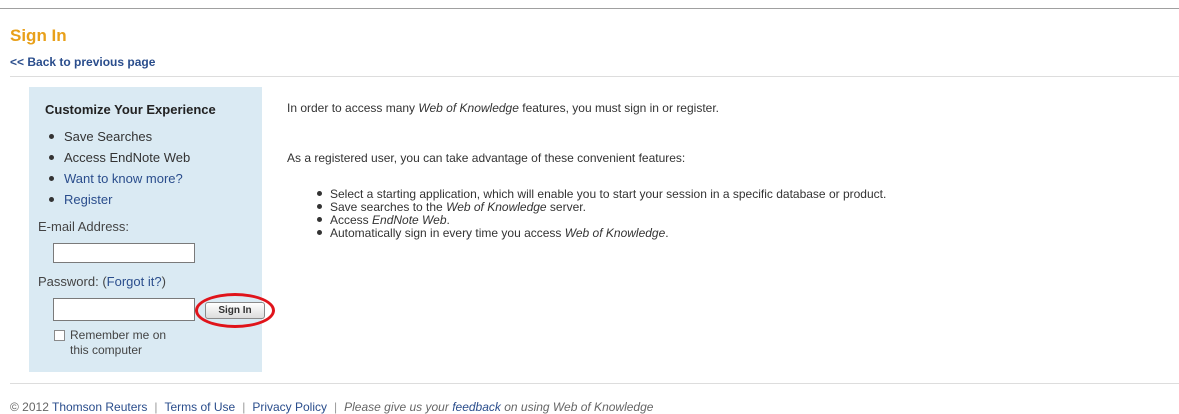 Image resolution: width=1179 pixels, height=414 pixels. Describe the element at coordinates (589, 8) in the screenshot. I see `top-divider` at that location.